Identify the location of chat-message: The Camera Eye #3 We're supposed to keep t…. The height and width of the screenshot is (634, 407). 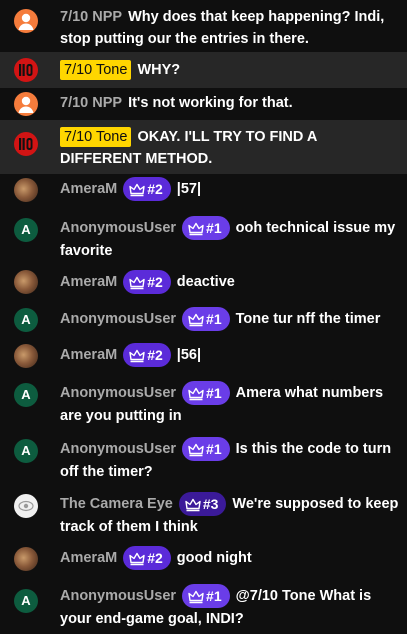
(203, 515).